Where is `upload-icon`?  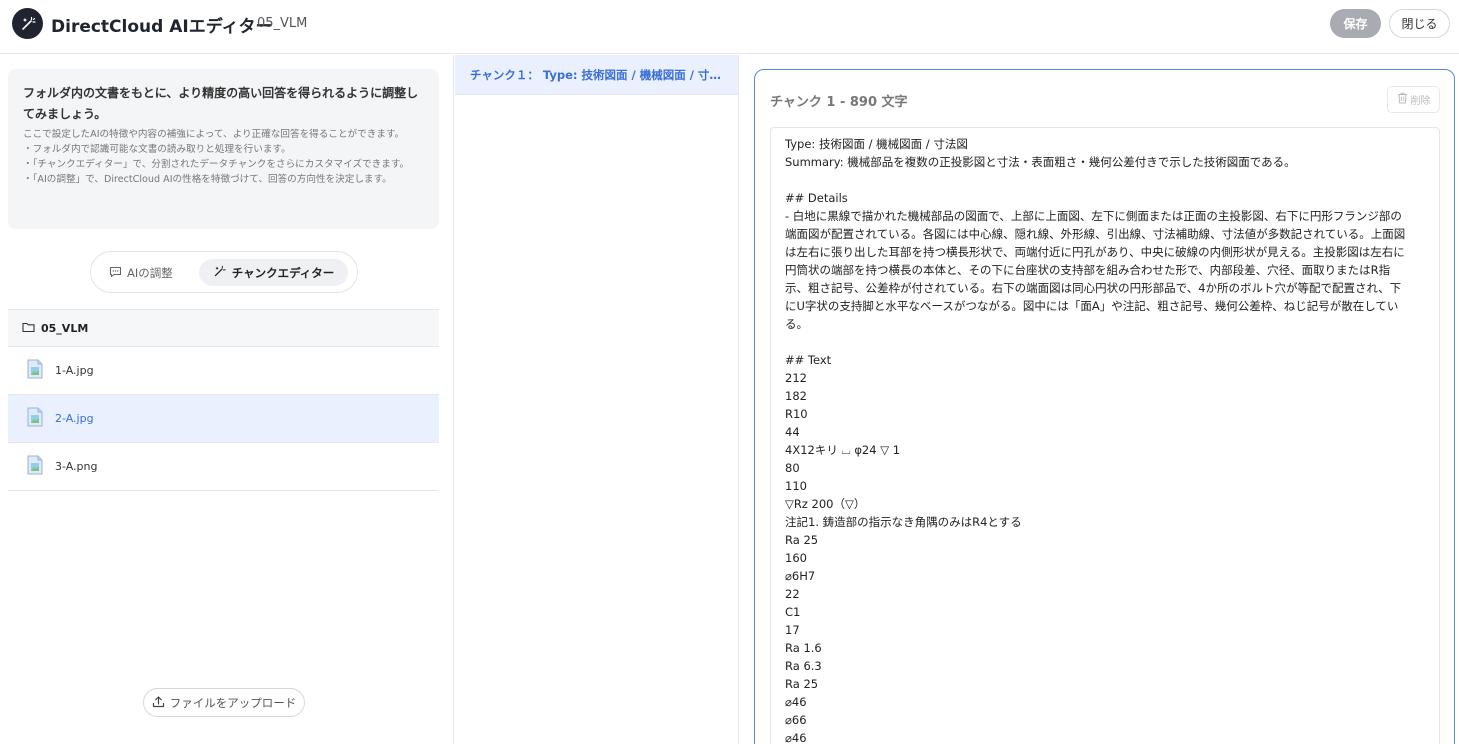
upload-icon is located at coordinates (158, 703).